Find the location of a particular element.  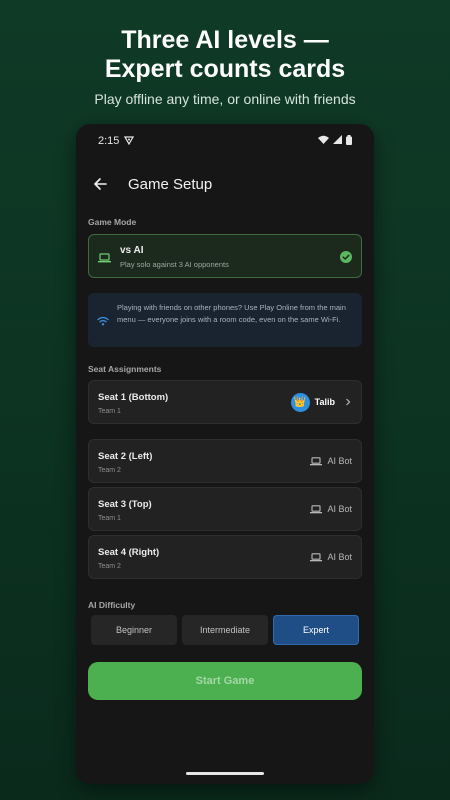

difficulty-selector: Beginner Intermediate Expert is located at coordinates (225, 630).